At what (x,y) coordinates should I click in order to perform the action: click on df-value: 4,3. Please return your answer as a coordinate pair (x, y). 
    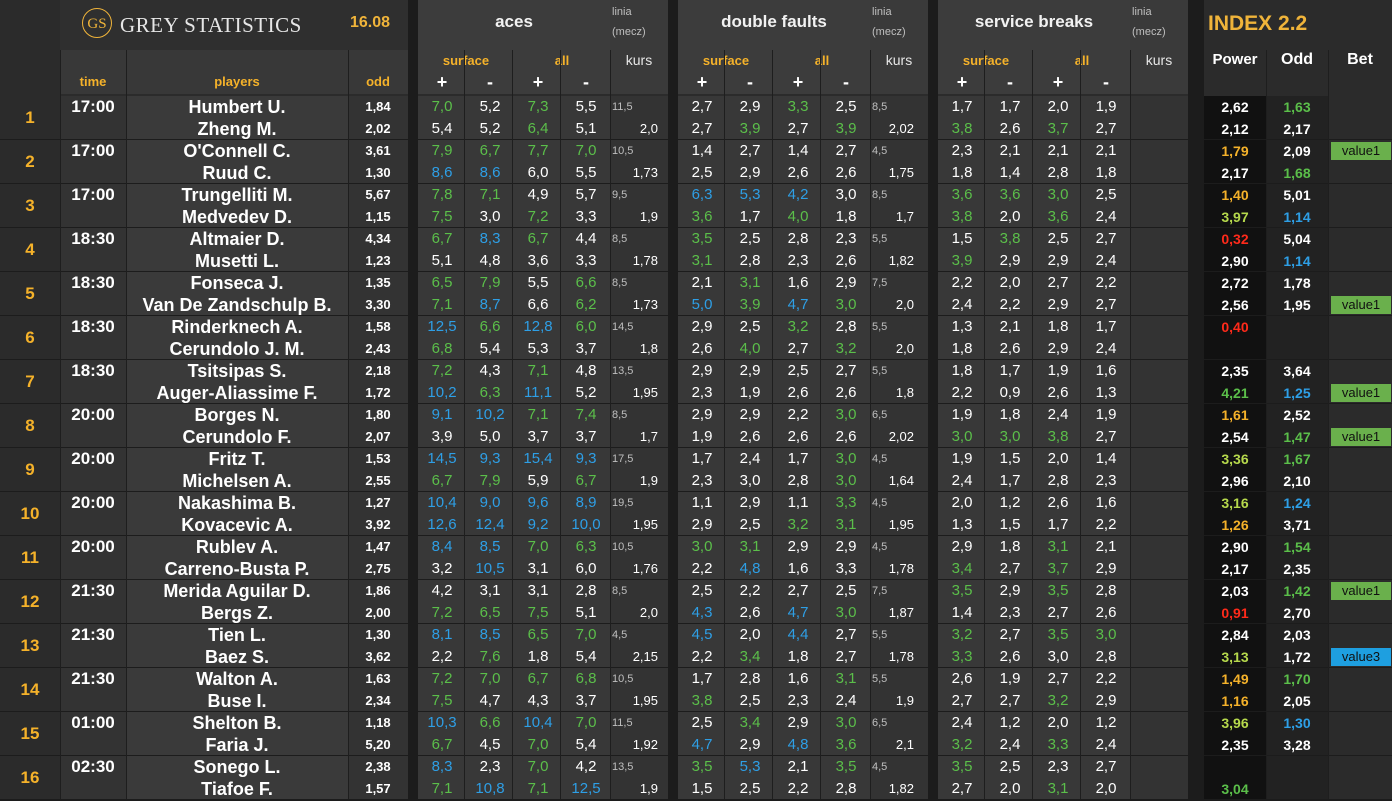
    Looking at the image, I should click on (702, 612).